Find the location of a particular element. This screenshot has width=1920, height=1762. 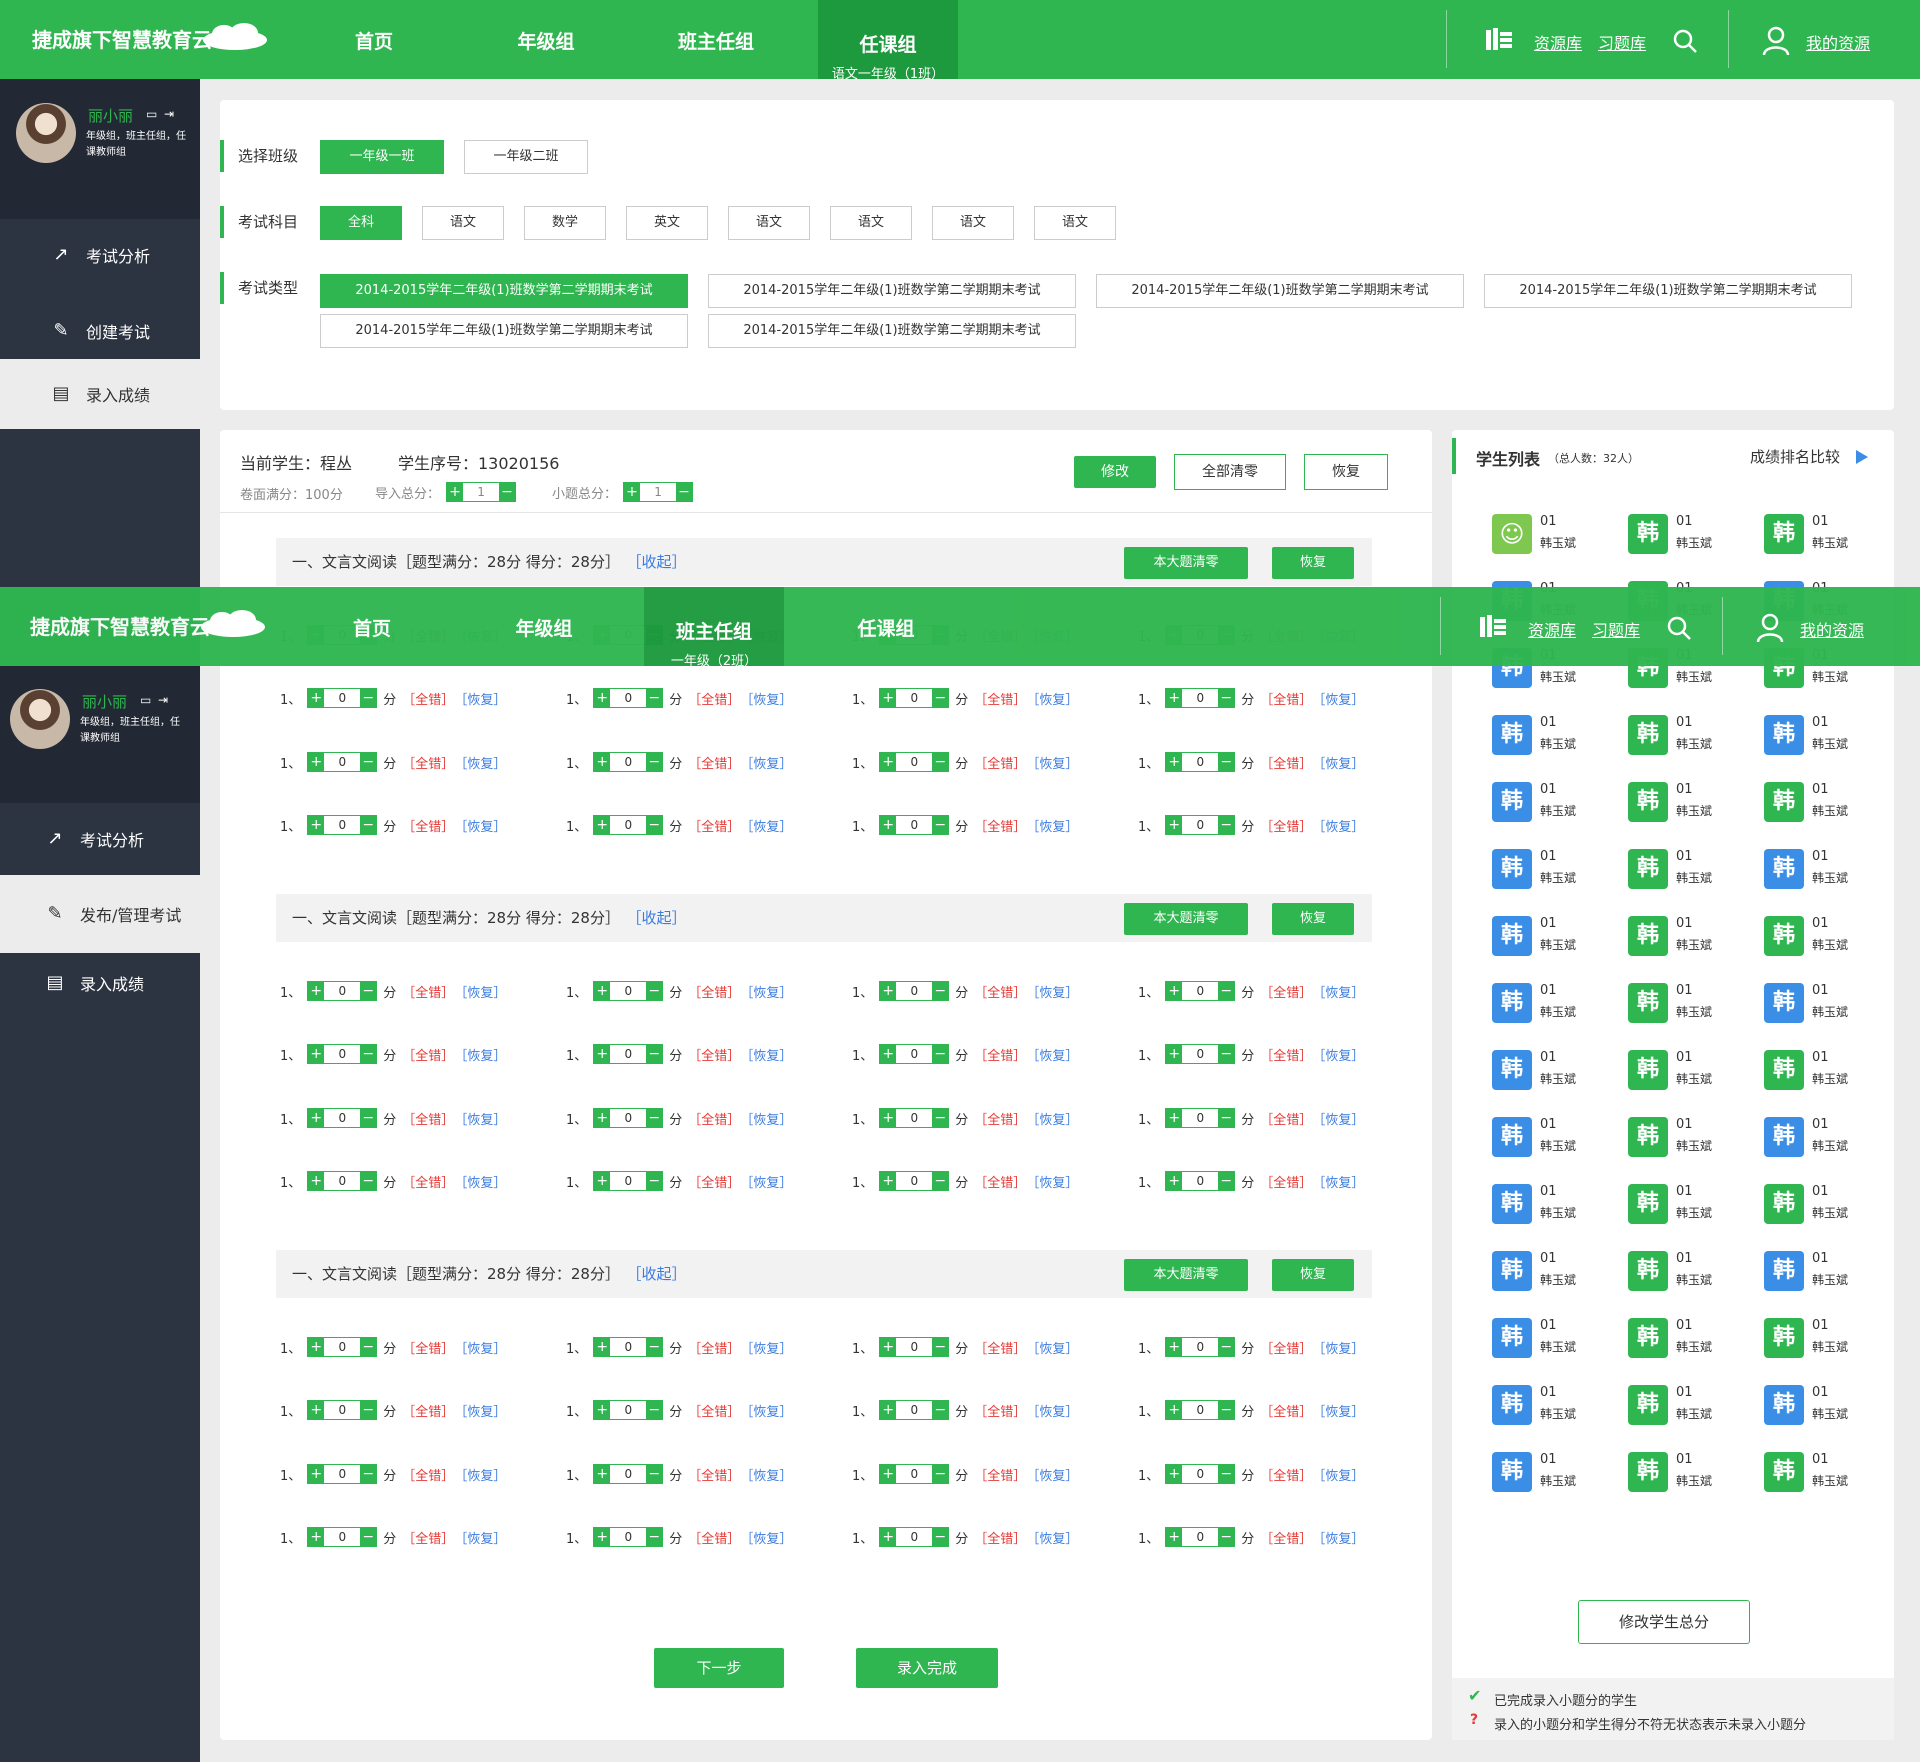

nav-class-teacher: 班主任组 一年级（2班） is located at coordinates (714, 628).